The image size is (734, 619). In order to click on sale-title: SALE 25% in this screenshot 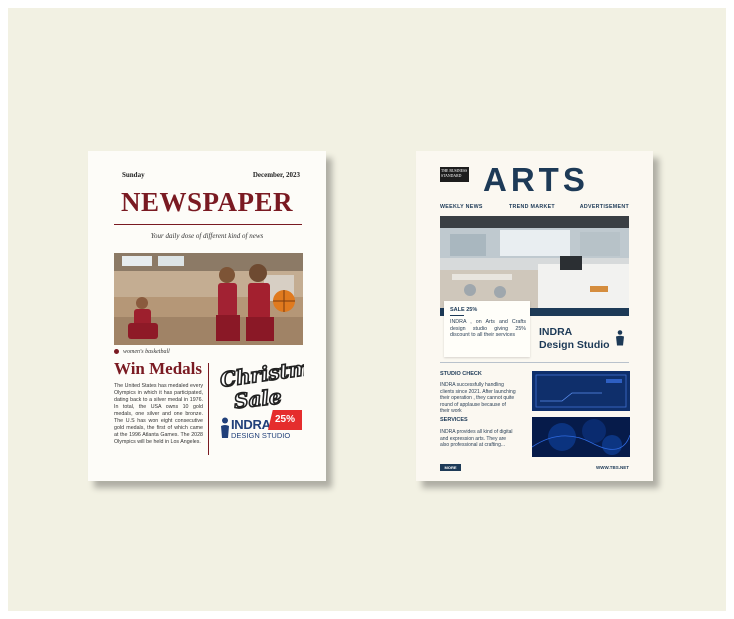, I will do `click(464, 310)`.